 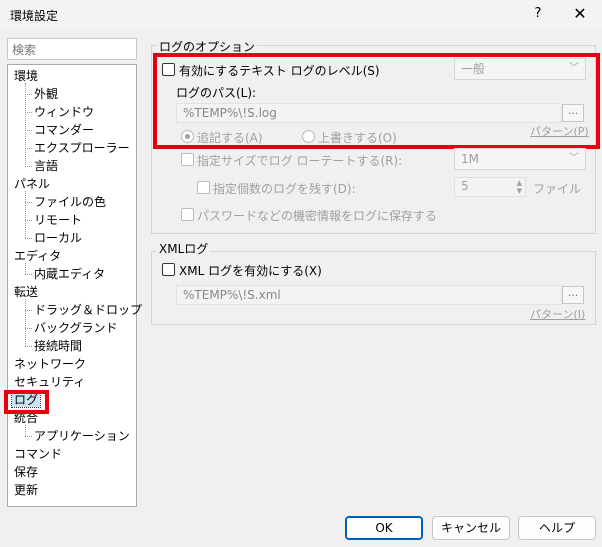 I want to click on sensitive-label: パスワードなどの機密情報をログに保存する, so click(x=317, y=215).